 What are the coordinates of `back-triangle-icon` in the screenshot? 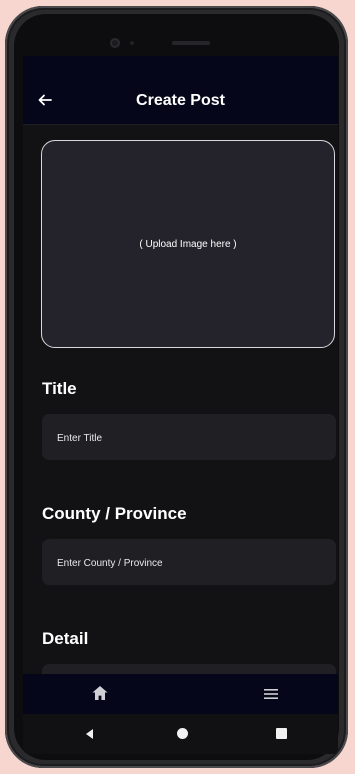 It's located at (89, 734).